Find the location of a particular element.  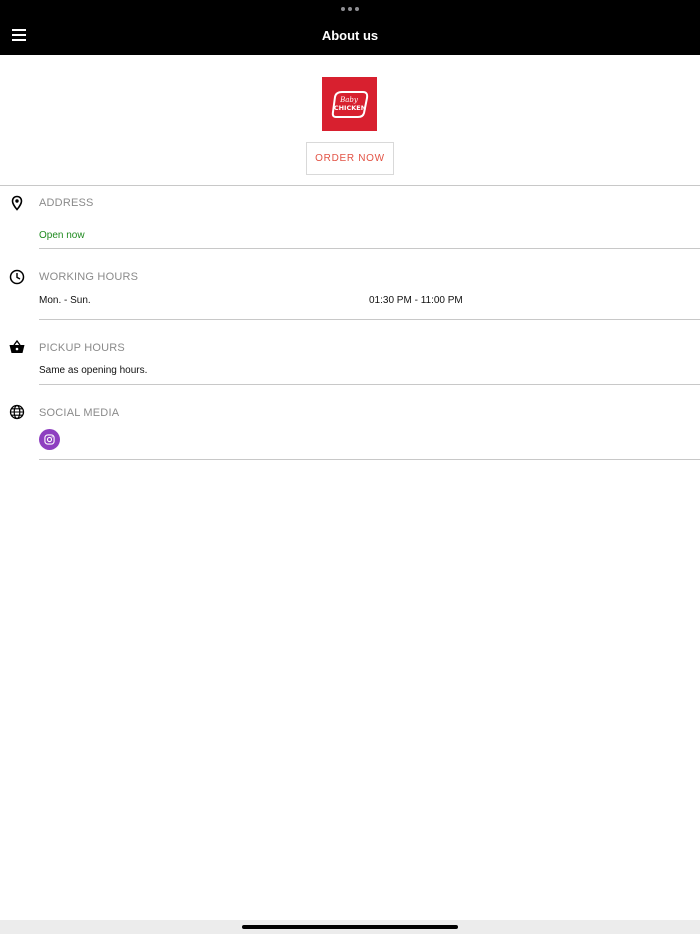

working-days: Mon. - Sun. is located at coordinates (65, 300).